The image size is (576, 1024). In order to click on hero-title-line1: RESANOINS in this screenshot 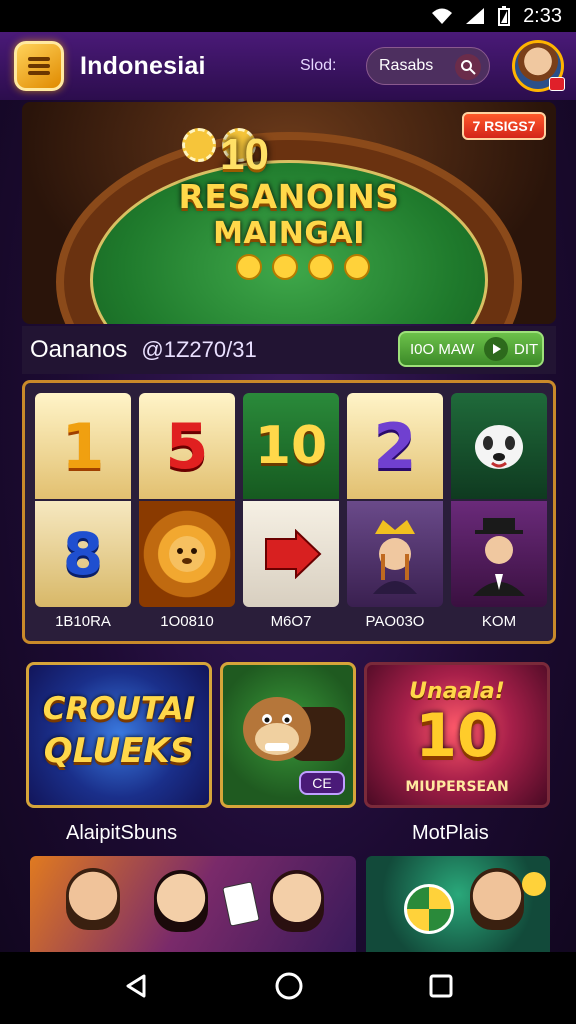, I will do `click(289, 196)`.